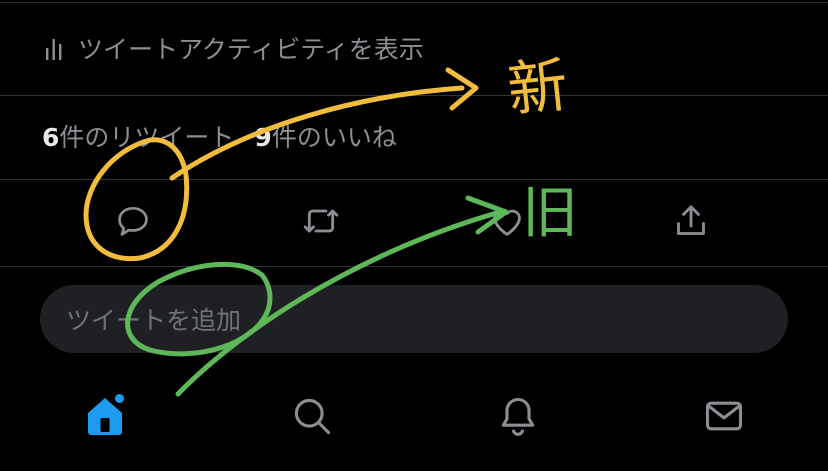  I want to click on new-arrowhead-stroke, so click(462, 89).